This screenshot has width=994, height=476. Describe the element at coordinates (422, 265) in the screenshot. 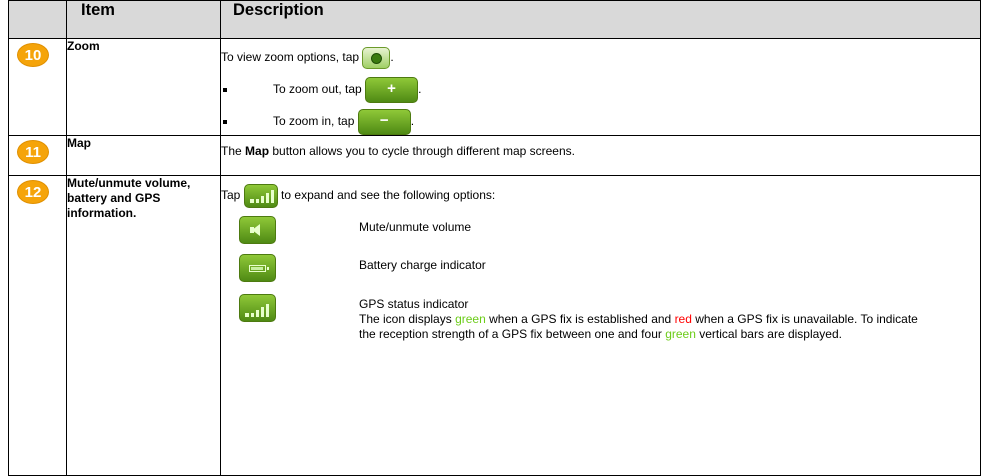

I see `option-battery-label: Battery charge indicator` at that location.